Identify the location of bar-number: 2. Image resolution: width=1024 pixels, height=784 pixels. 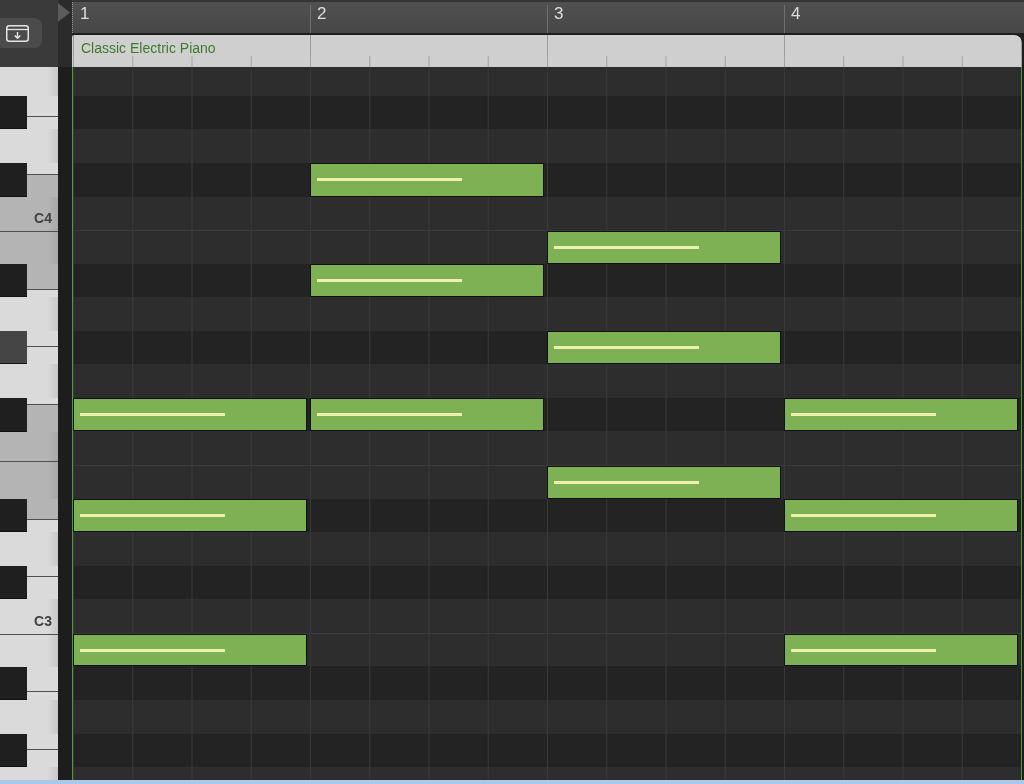
(322, 14).